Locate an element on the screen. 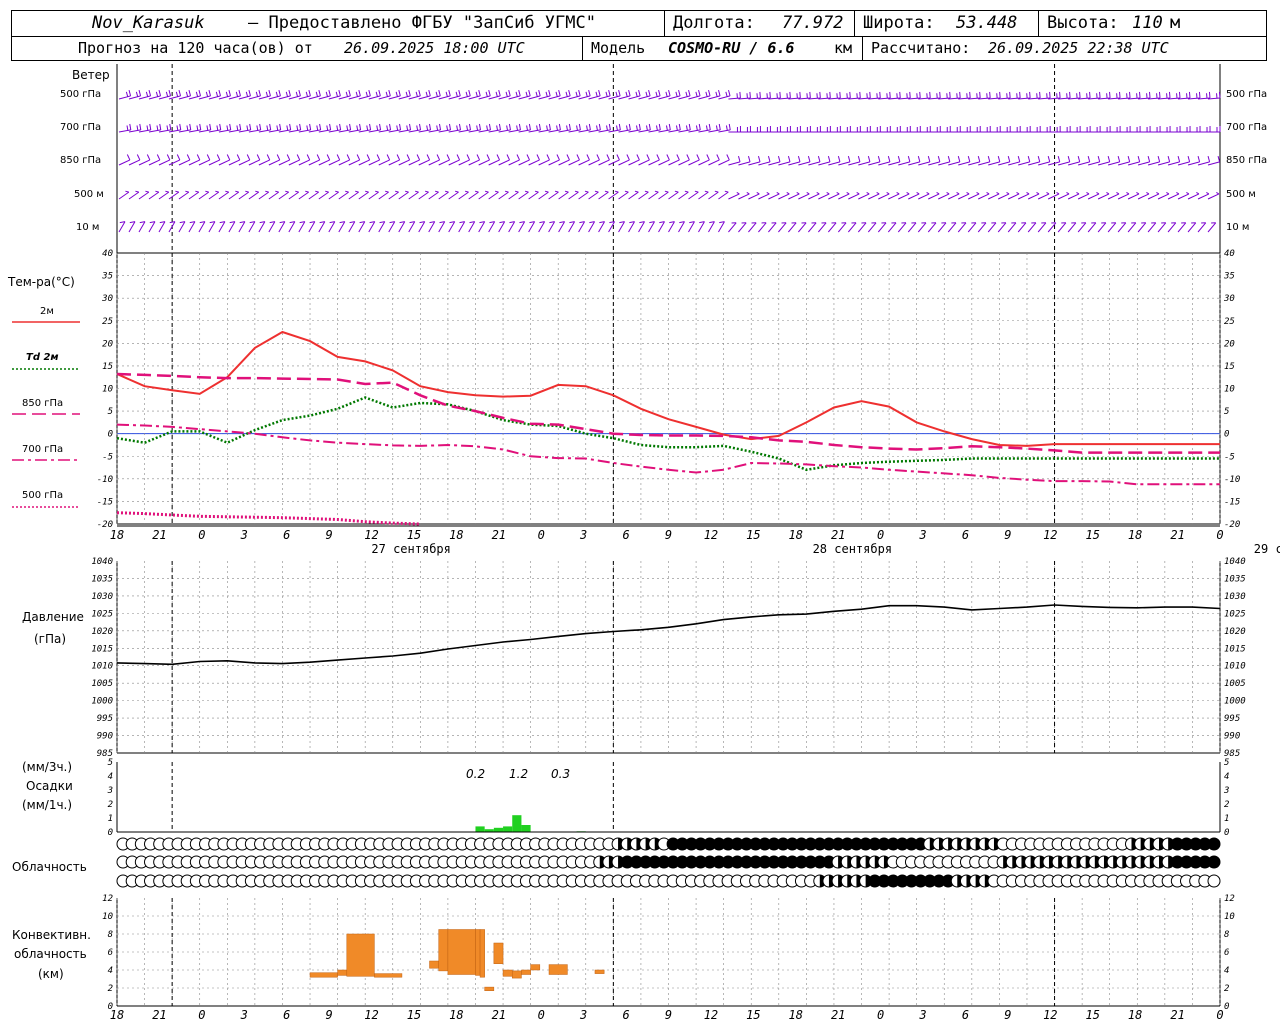 This screenshot has height=1024, width=1280. pres-ytick-right: 1000 is located at coordinates (1235, 702).